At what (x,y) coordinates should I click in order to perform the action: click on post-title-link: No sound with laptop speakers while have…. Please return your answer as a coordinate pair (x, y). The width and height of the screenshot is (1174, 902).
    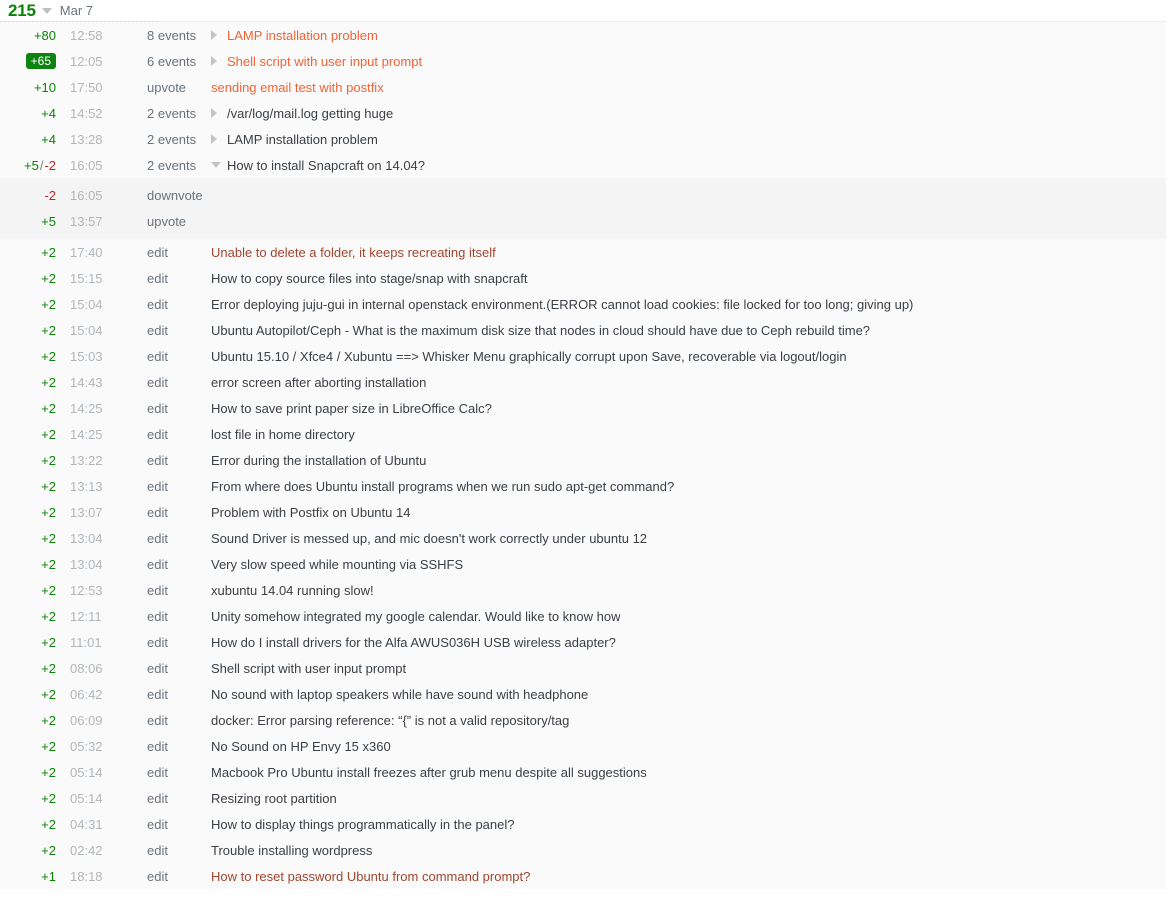
    Looking at the image, I should click on (399, 694).